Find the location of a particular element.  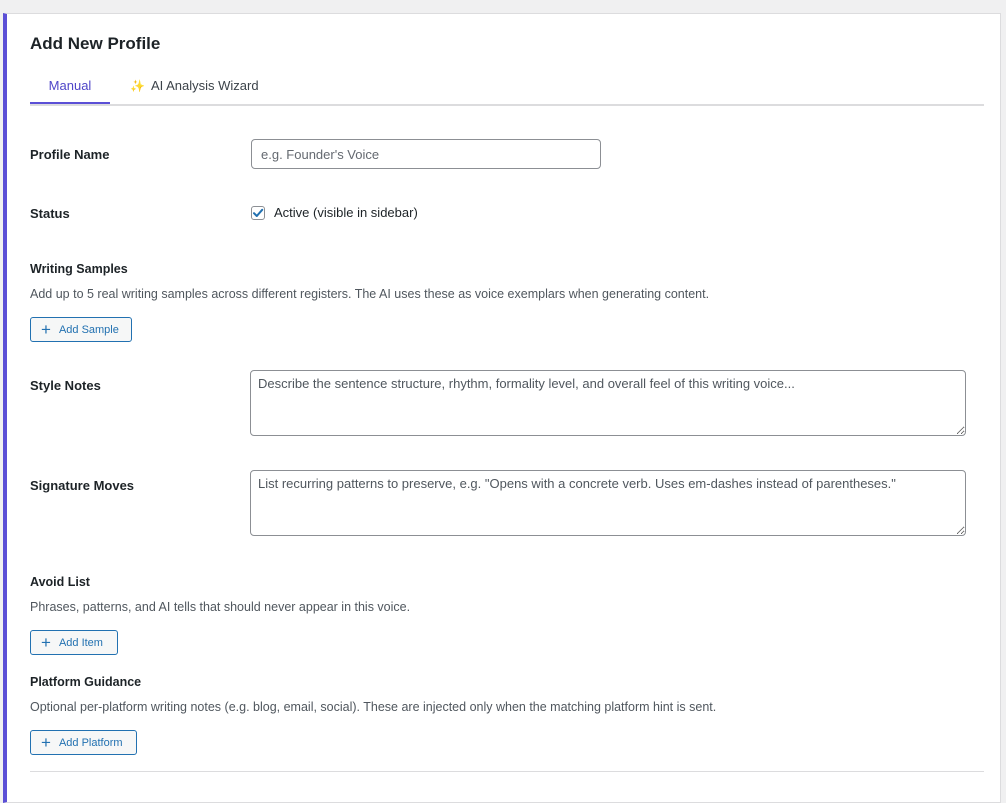

status-checkbox-row: Active (visible in sidebar) is located at coordinates (334, 212).